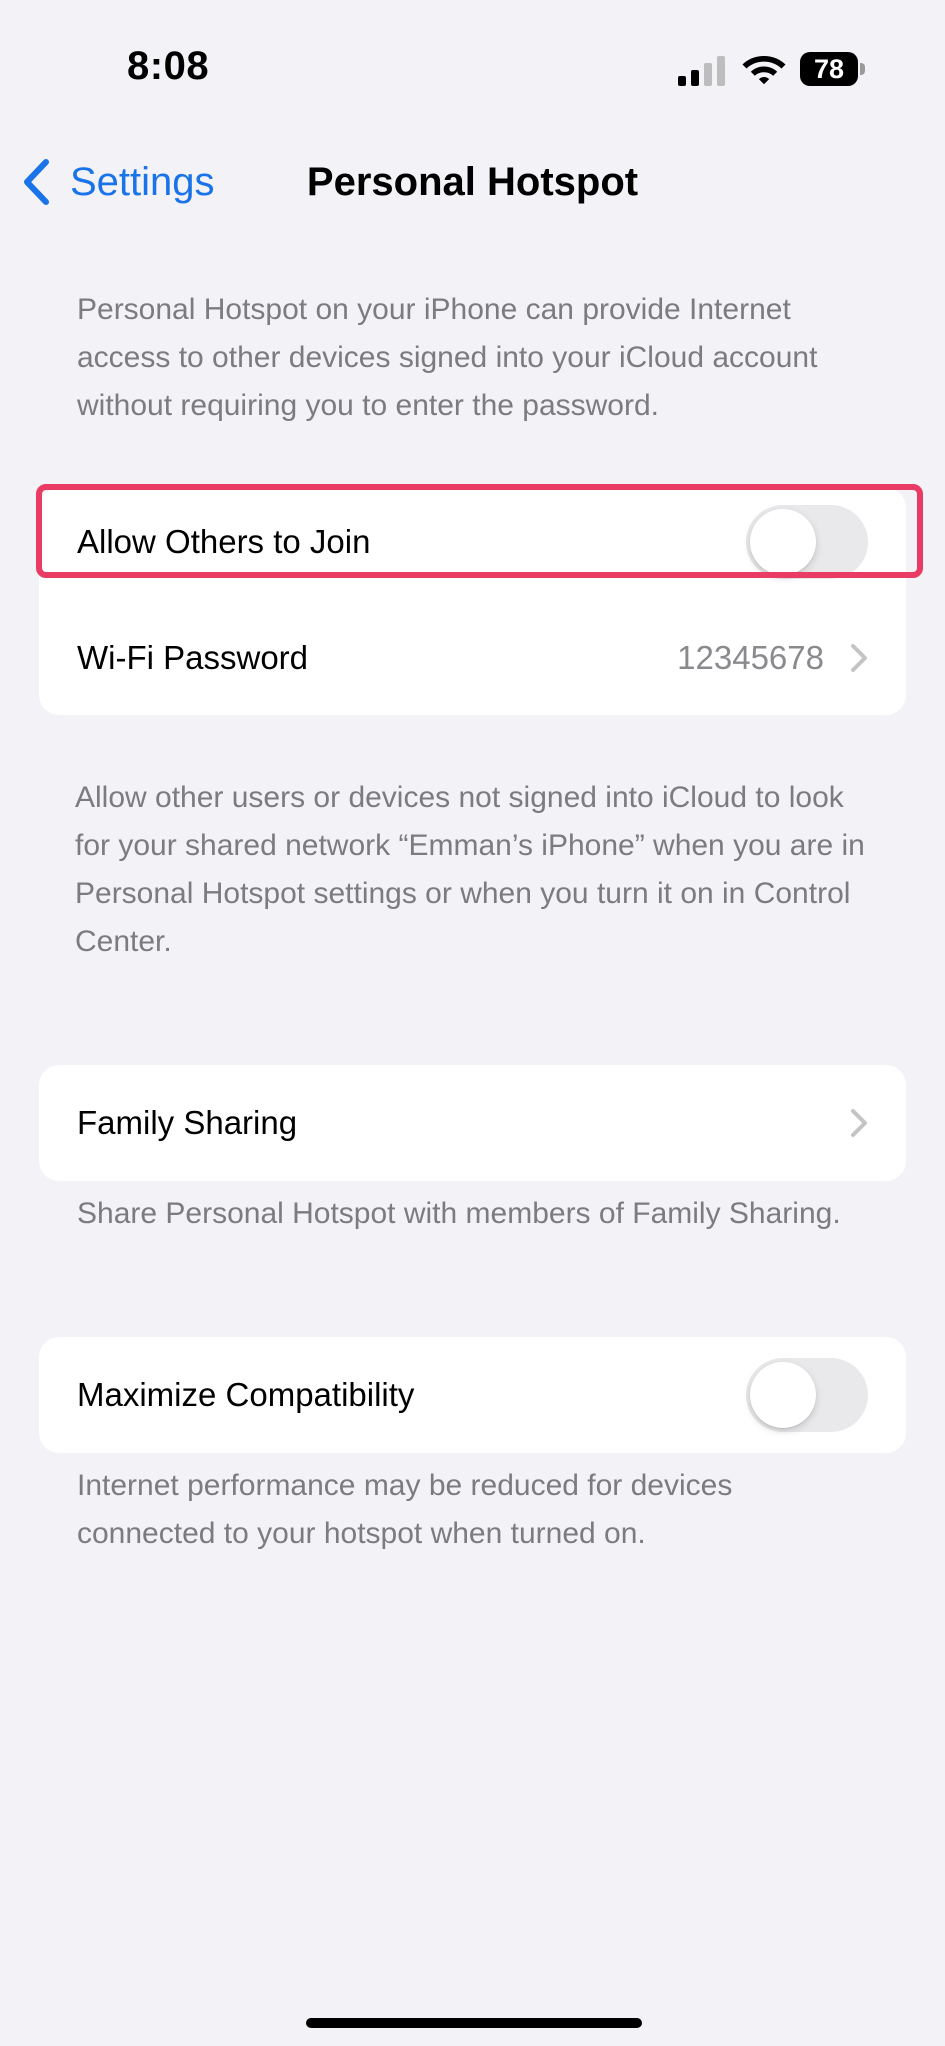 The width and height of the screenshot is (945, 2046). I want to click on wifi-password-row: Wi-Fi Password 12345678, so click(472, 657).